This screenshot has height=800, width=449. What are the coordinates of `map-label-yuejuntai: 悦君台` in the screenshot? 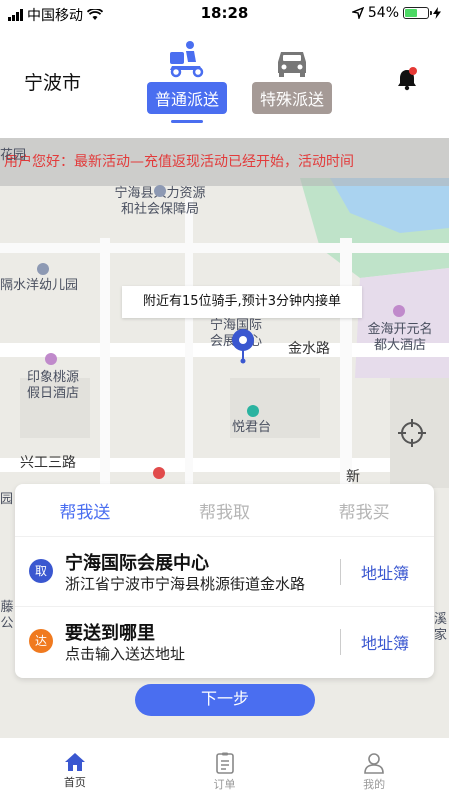 It's located at (252, 427).